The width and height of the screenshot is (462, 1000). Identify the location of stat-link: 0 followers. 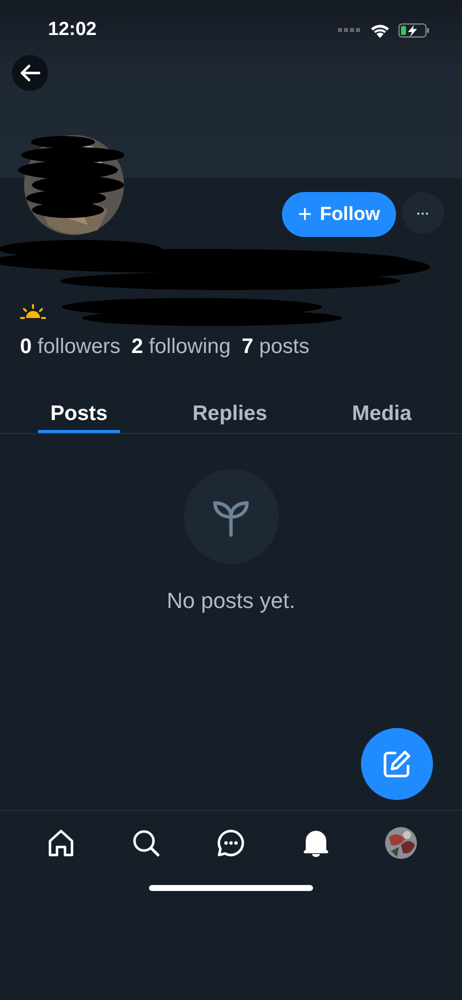
(70, 347).